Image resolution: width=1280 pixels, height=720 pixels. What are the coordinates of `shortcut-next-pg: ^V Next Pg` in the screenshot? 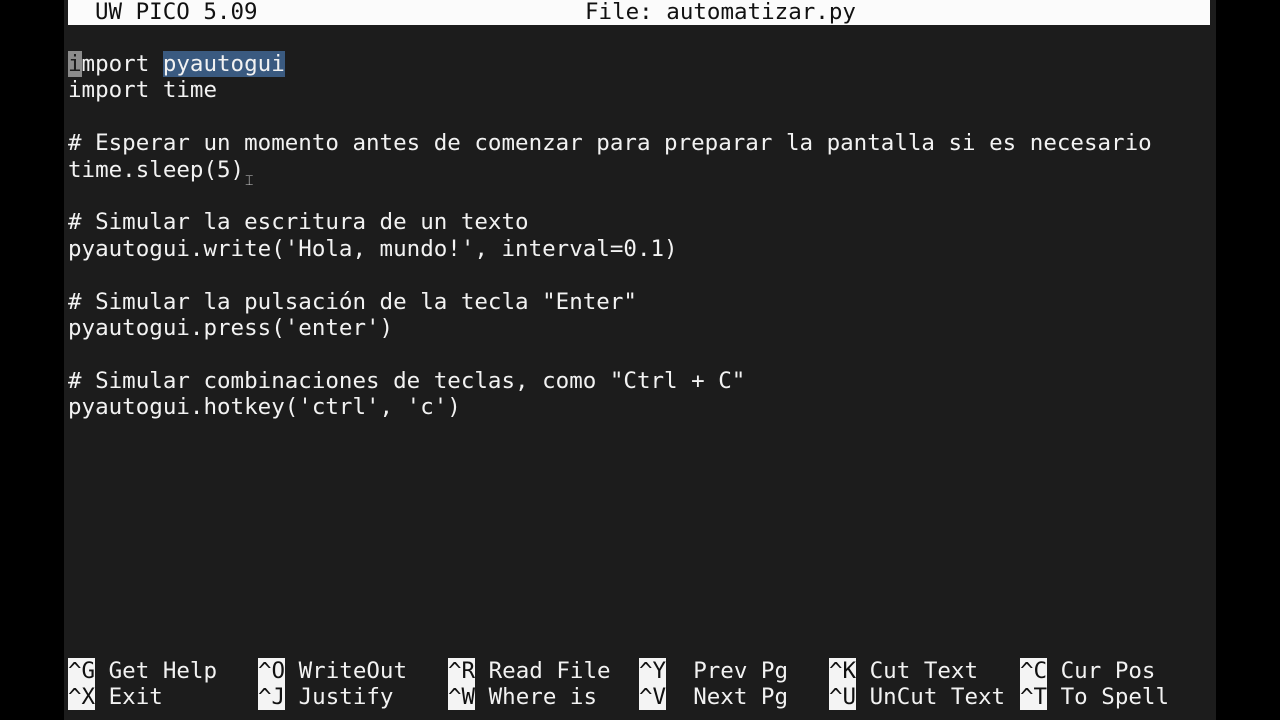 It's located at (714, 697).